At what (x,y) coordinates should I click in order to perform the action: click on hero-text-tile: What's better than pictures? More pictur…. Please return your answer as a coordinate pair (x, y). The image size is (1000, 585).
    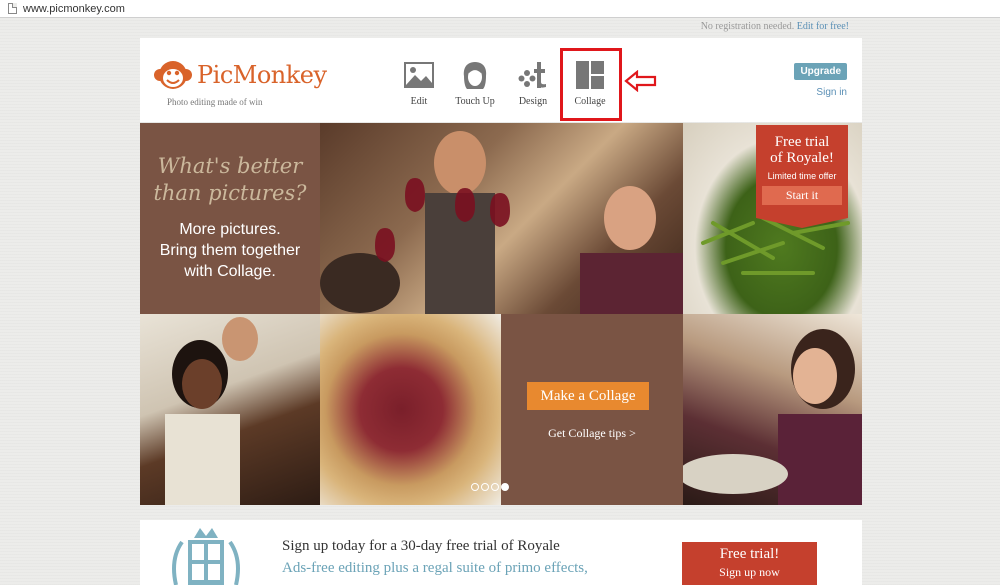
    Looking at the image, I should click on (230, 218).